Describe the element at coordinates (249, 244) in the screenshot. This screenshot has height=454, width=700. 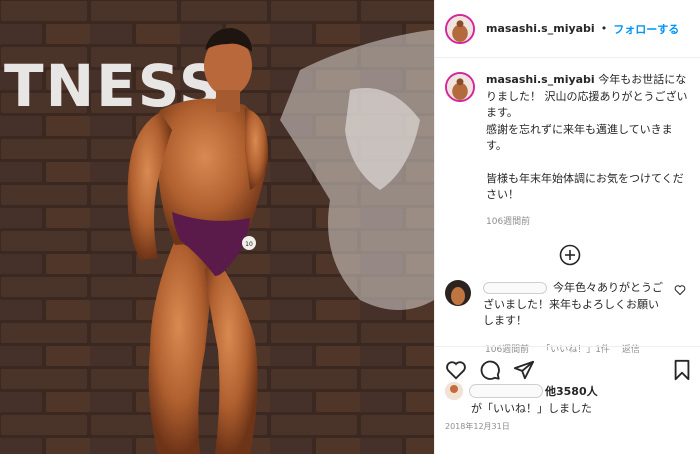
I see `competitor-number: 10` at that location.